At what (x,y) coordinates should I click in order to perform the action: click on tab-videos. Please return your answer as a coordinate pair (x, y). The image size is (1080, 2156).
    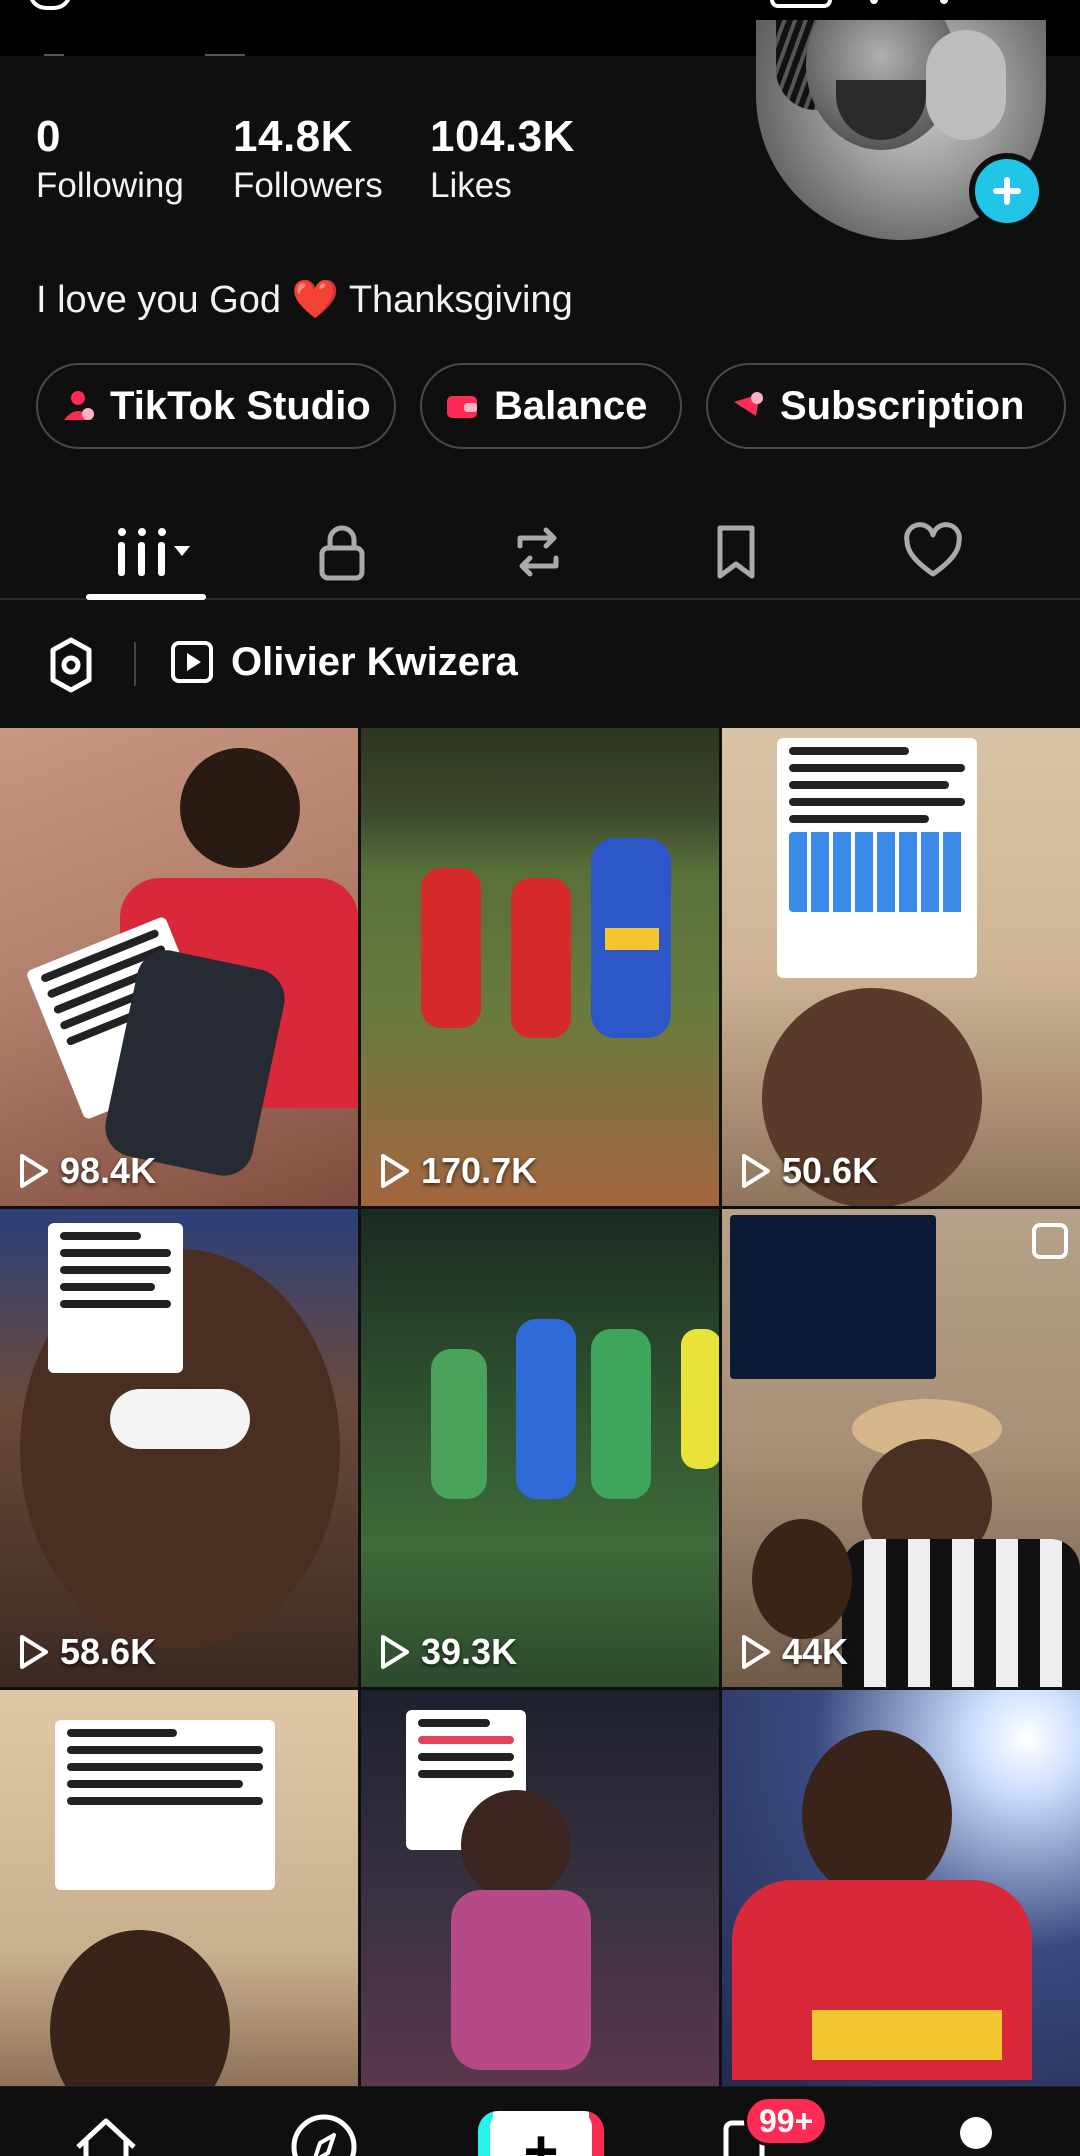
    Looking at the image, I should click on (155, 552).